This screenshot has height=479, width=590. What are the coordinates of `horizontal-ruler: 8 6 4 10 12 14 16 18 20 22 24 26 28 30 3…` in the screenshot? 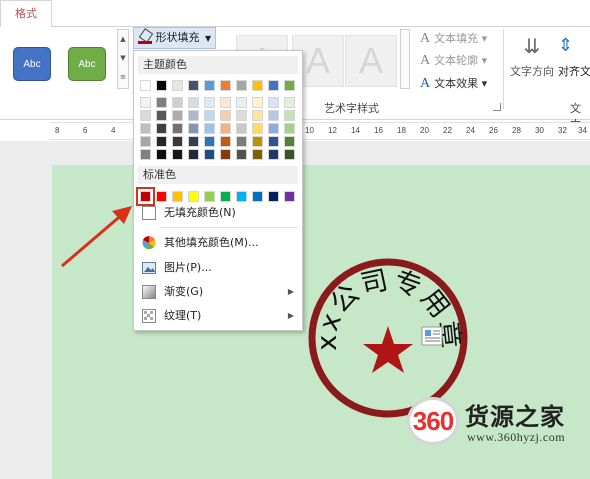 It's located at (320, 131).